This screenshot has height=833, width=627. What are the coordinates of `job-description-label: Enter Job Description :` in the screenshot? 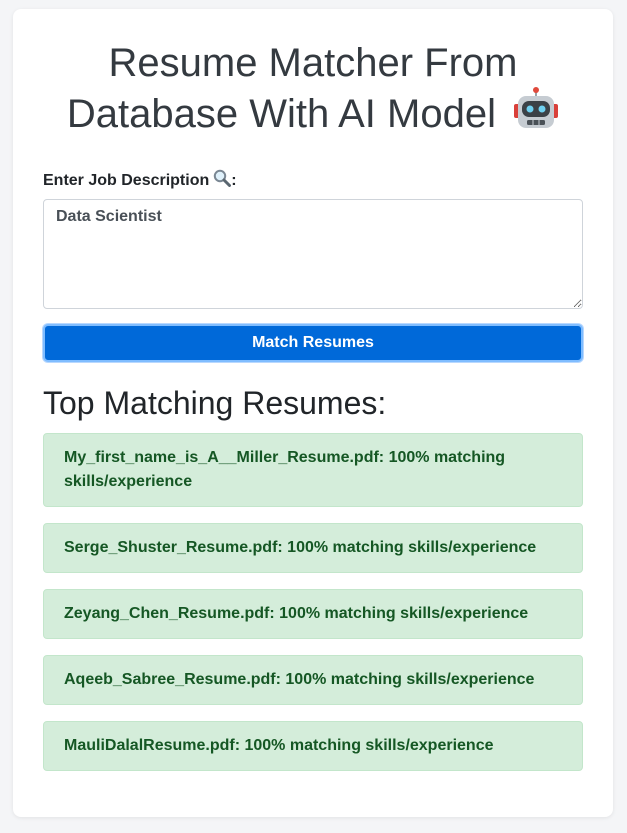 It's located at (140, 180).